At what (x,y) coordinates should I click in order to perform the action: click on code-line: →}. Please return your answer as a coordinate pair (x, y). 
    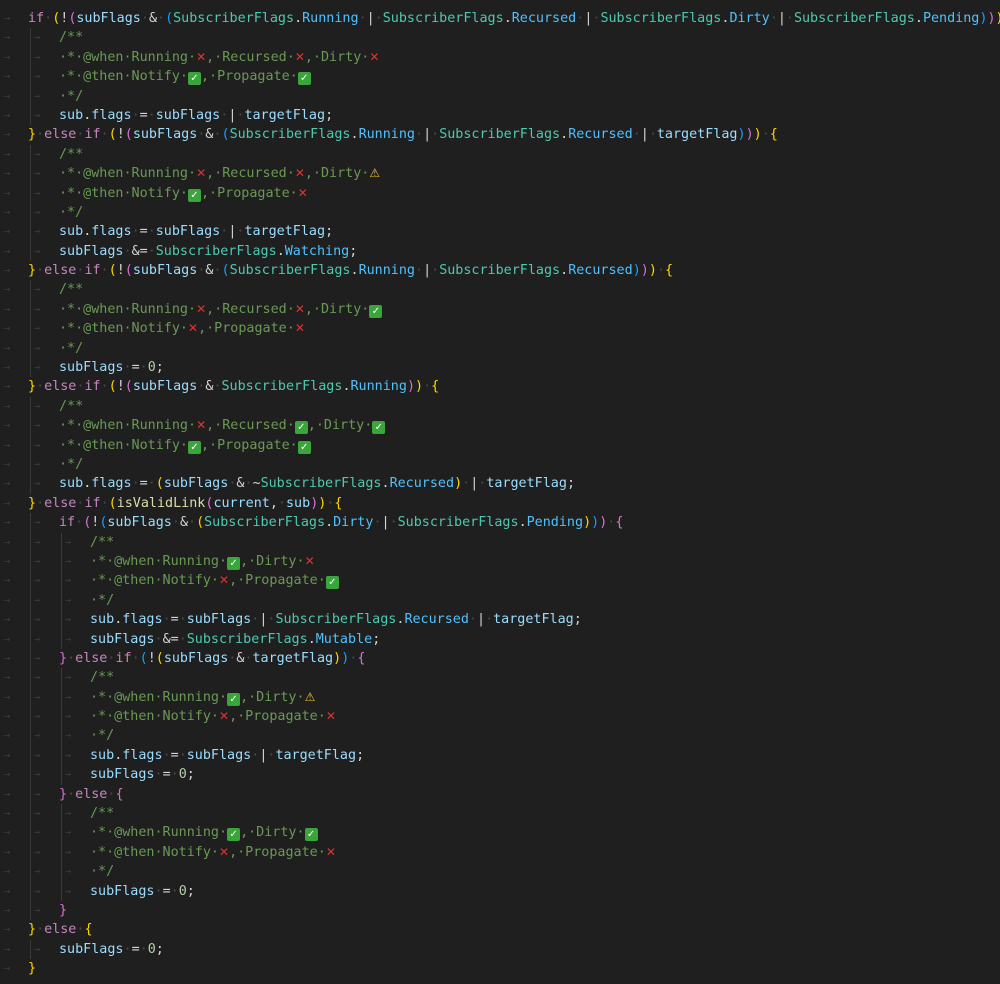
    Looking at the image, I should click on (500, 968).